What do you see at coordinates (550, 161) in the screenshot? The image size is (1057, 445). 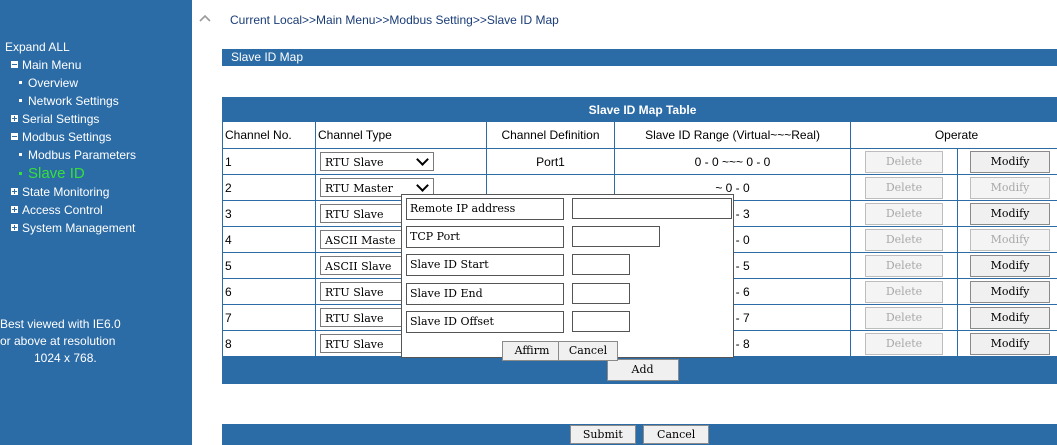 I see `channel-definition: Port1` at bounding box center [550, 161].